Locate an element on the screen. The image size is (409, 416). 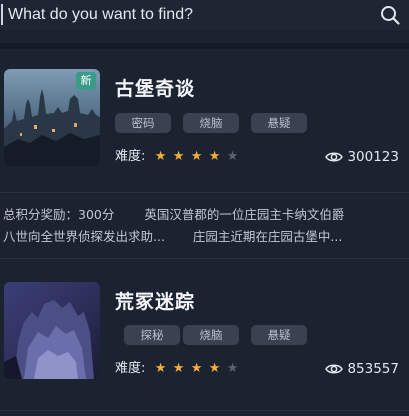
tomb-thumbnail is located at coordinates (52, 330).